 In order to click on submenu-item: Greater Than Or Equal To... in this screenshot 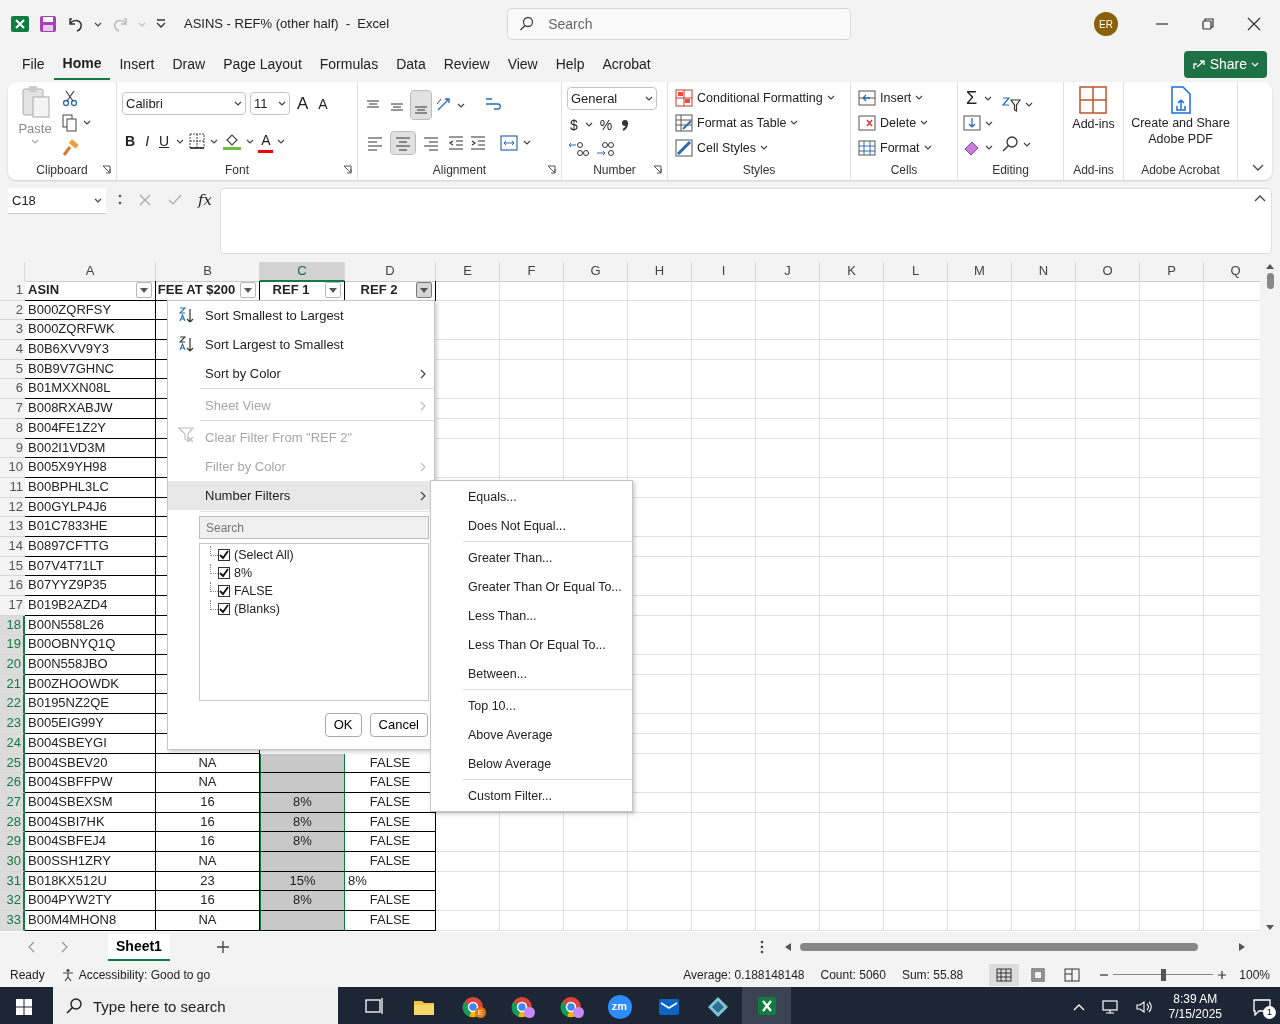, I will do `click(531, 587)`.